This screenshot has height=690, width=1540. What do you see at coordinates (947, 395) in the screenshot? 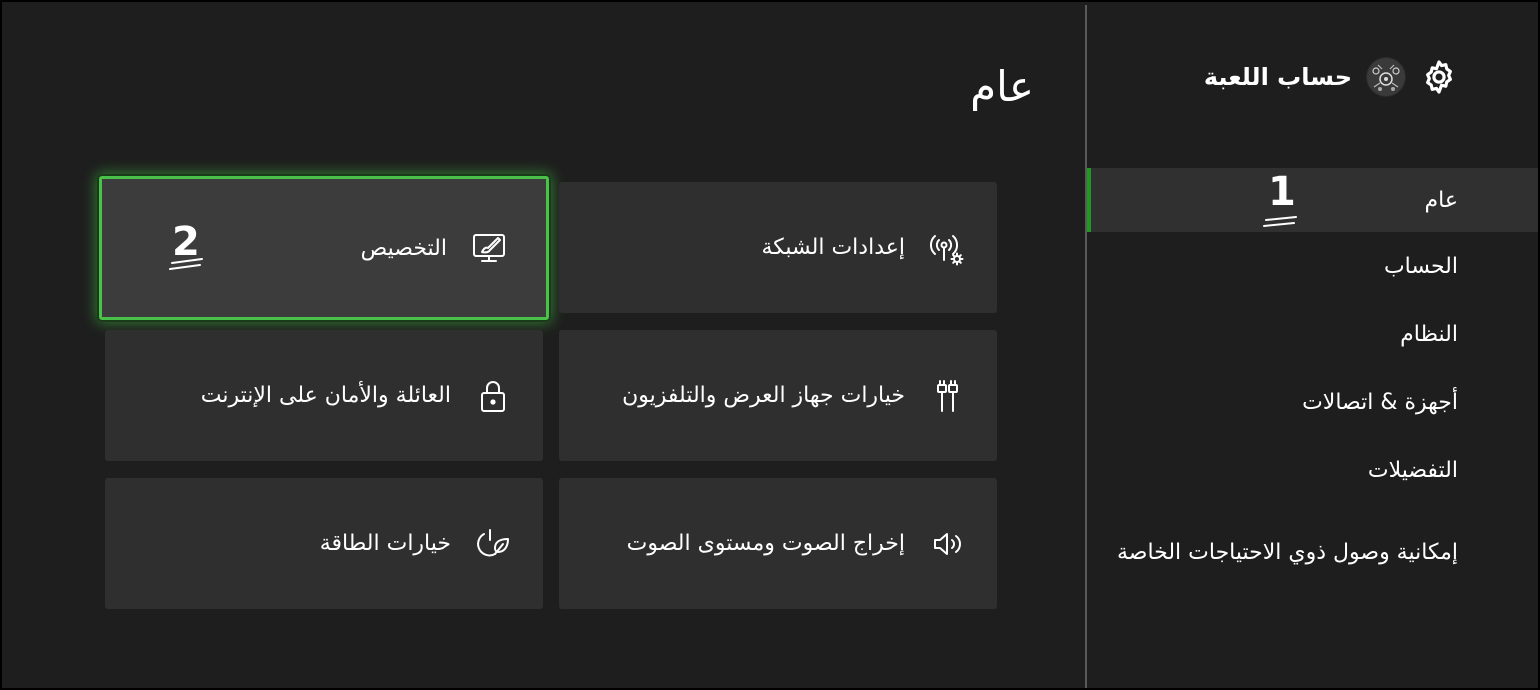
I see `tv-display-icon` at bounding box center [947, 395].